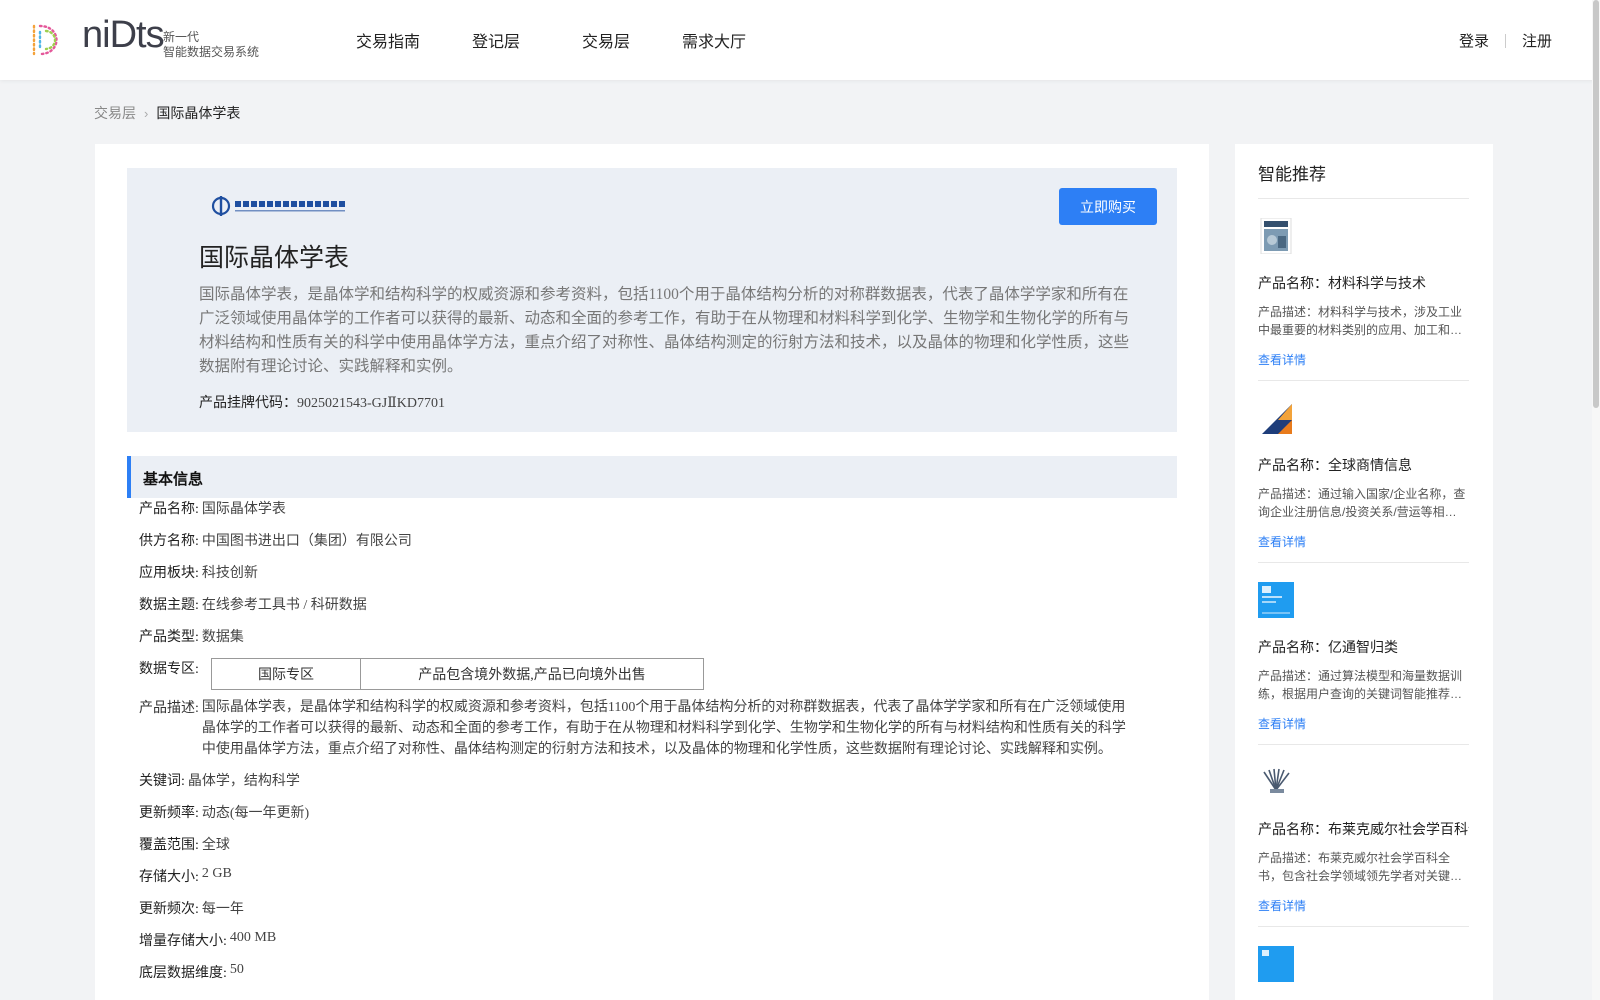  Describe the element at coordinates (248, 403) in the screenshot. I see `listing-code-label: 产品挂牌代码：` at that location.